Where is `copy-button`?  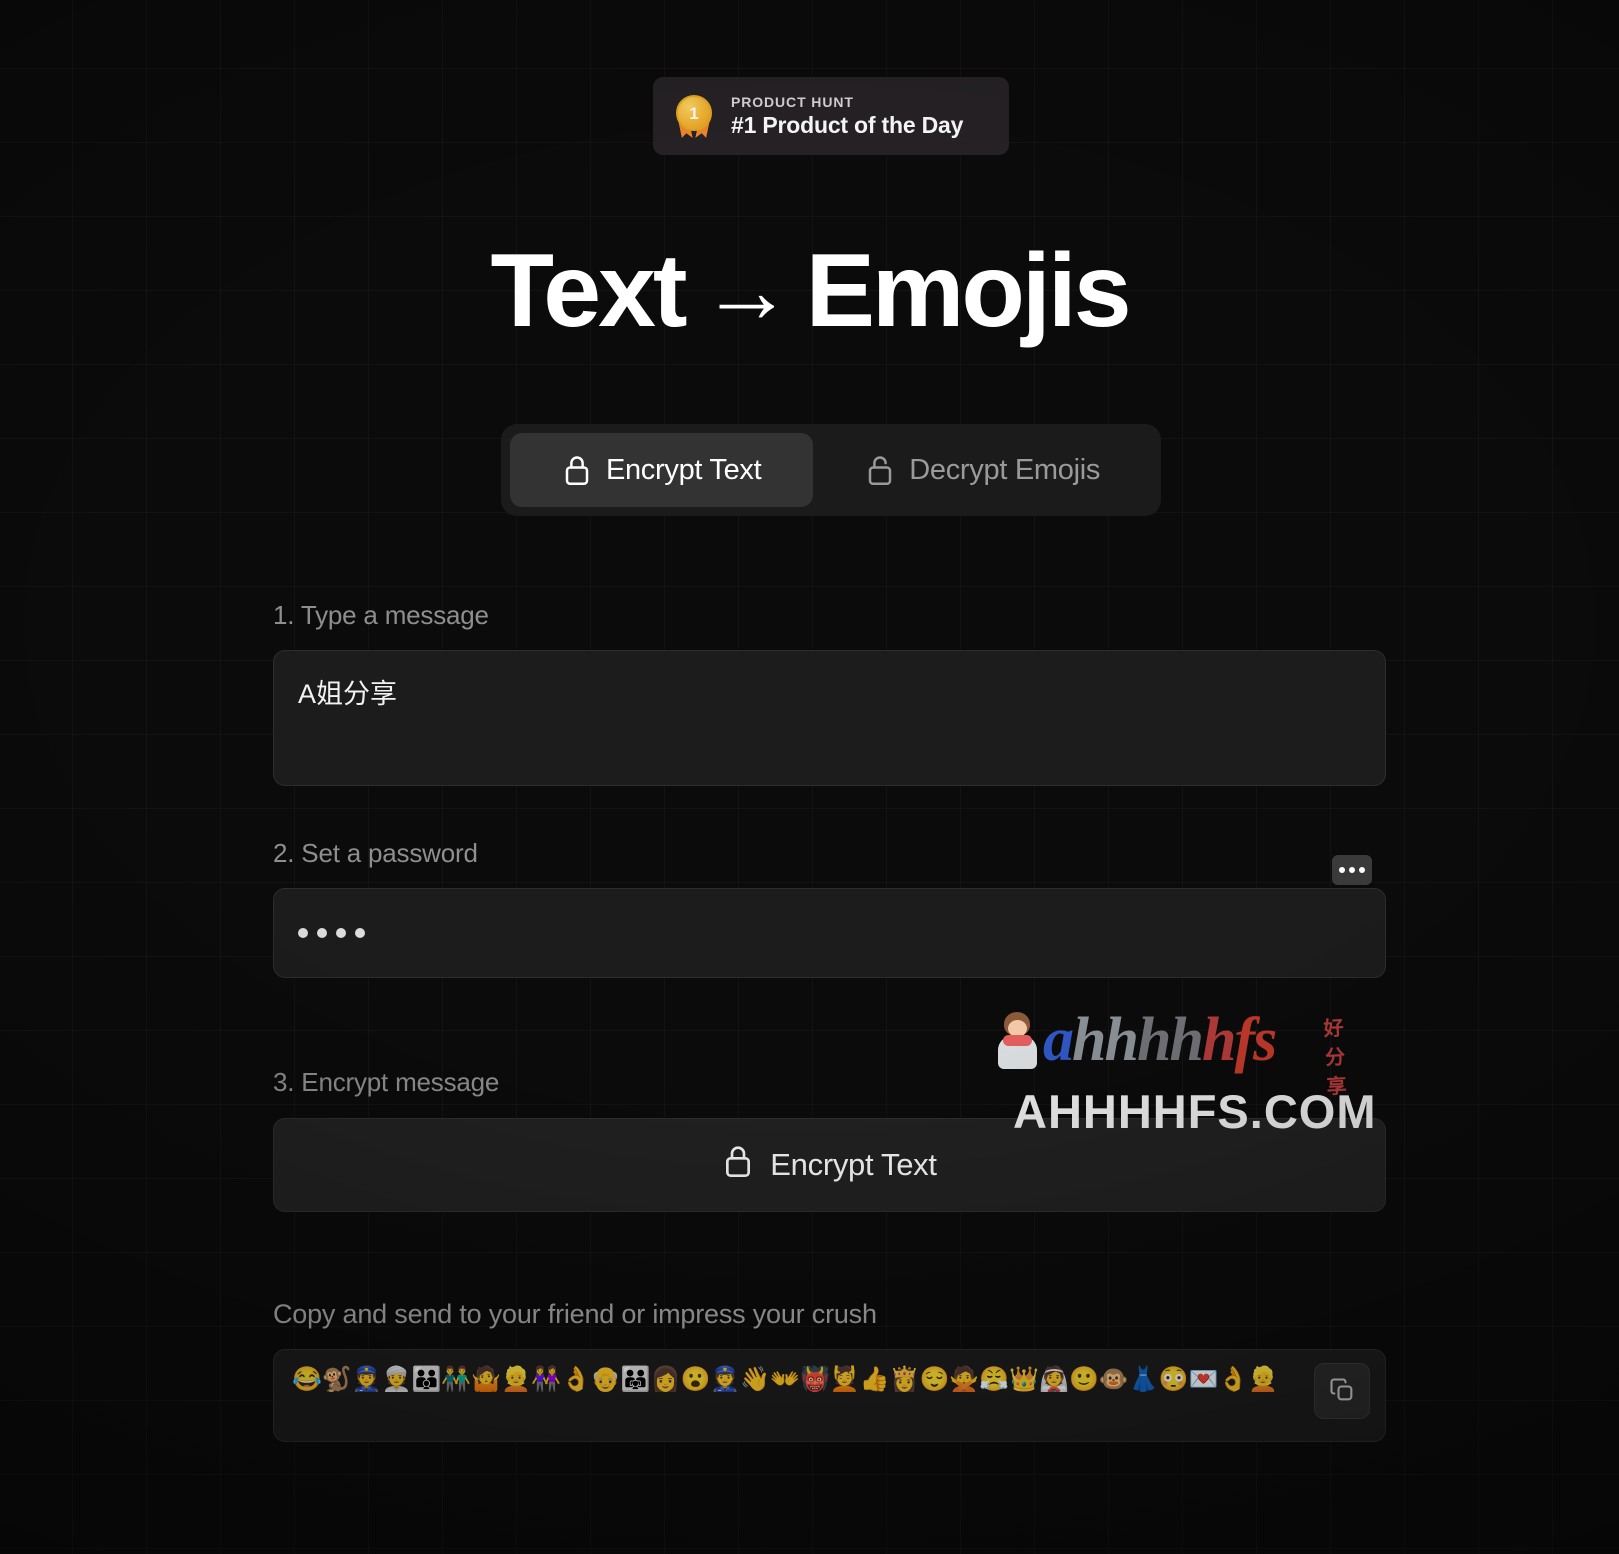
copy-button is located at coordinates (1342, 1391).